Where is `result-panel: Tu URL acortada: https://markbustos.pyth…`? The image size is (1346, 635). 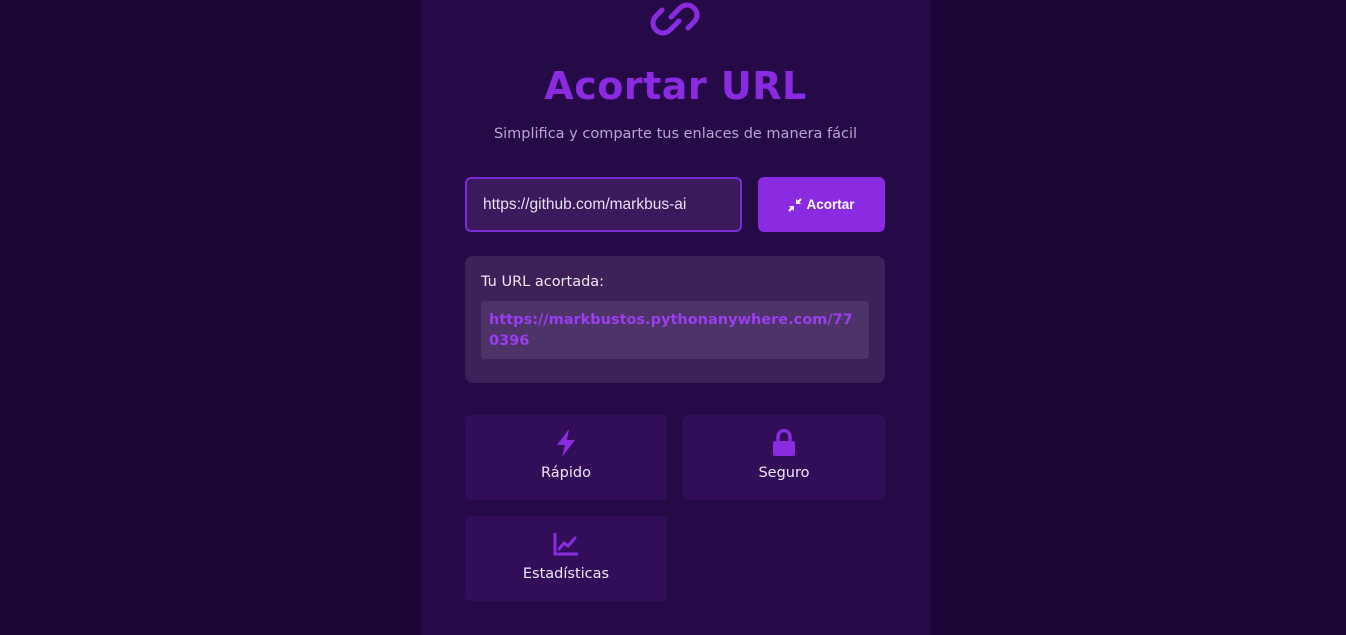 result-panel: Tu URL acortada: https://markbustos.pyth… is located at coordinates (675, 319).